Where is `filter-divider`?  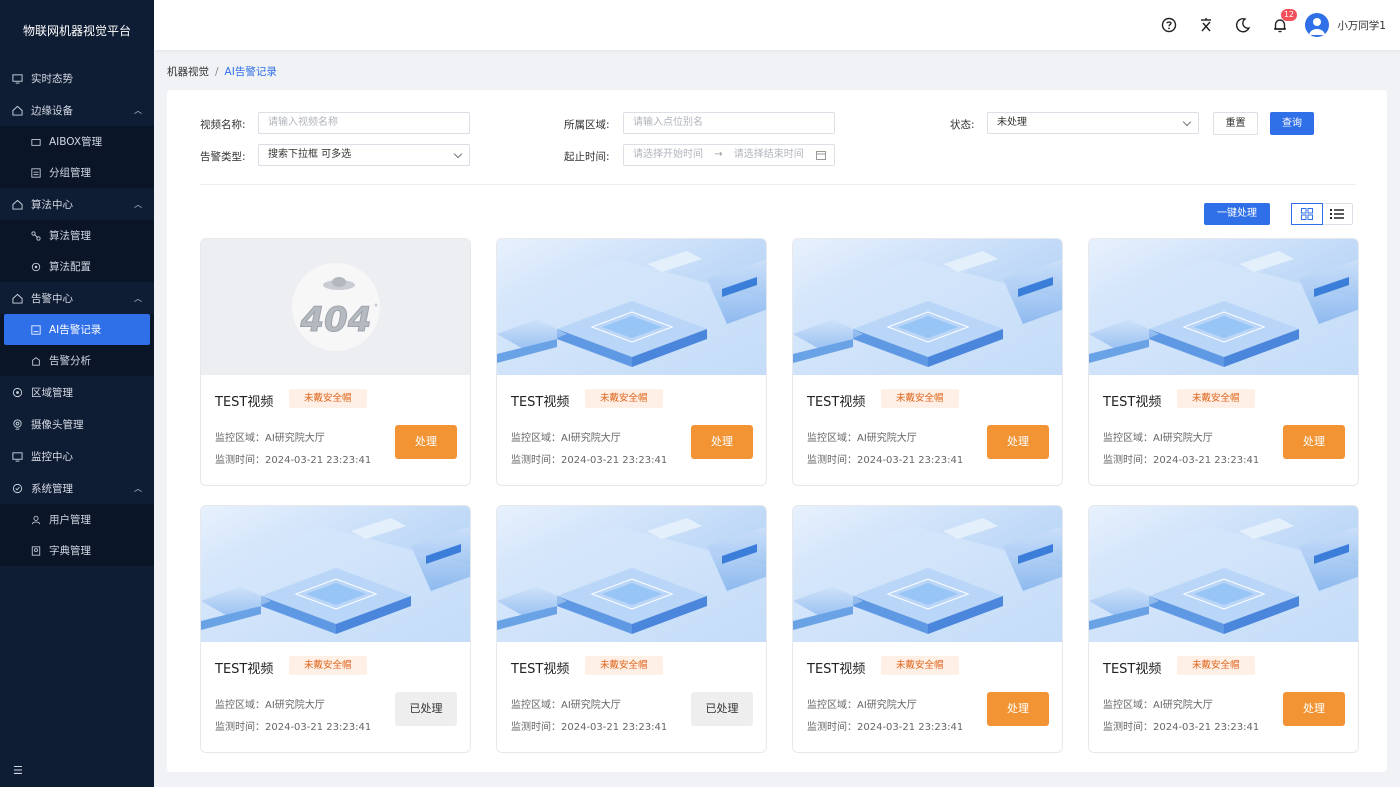
filter-divider is located at coordinates (778, 184).